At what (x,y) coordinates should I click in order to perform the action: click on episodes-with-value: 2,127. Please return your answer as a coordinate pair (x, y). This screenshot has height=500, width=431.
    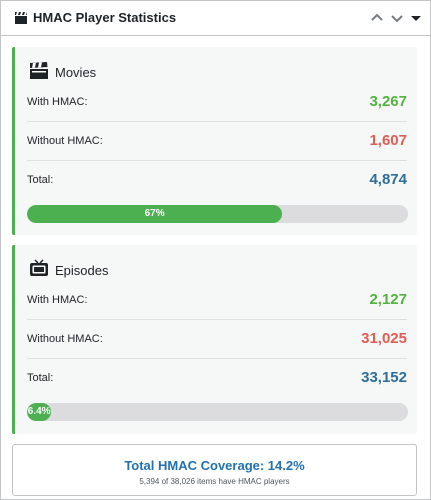
    Looking at the image, I should click on (388, 299).